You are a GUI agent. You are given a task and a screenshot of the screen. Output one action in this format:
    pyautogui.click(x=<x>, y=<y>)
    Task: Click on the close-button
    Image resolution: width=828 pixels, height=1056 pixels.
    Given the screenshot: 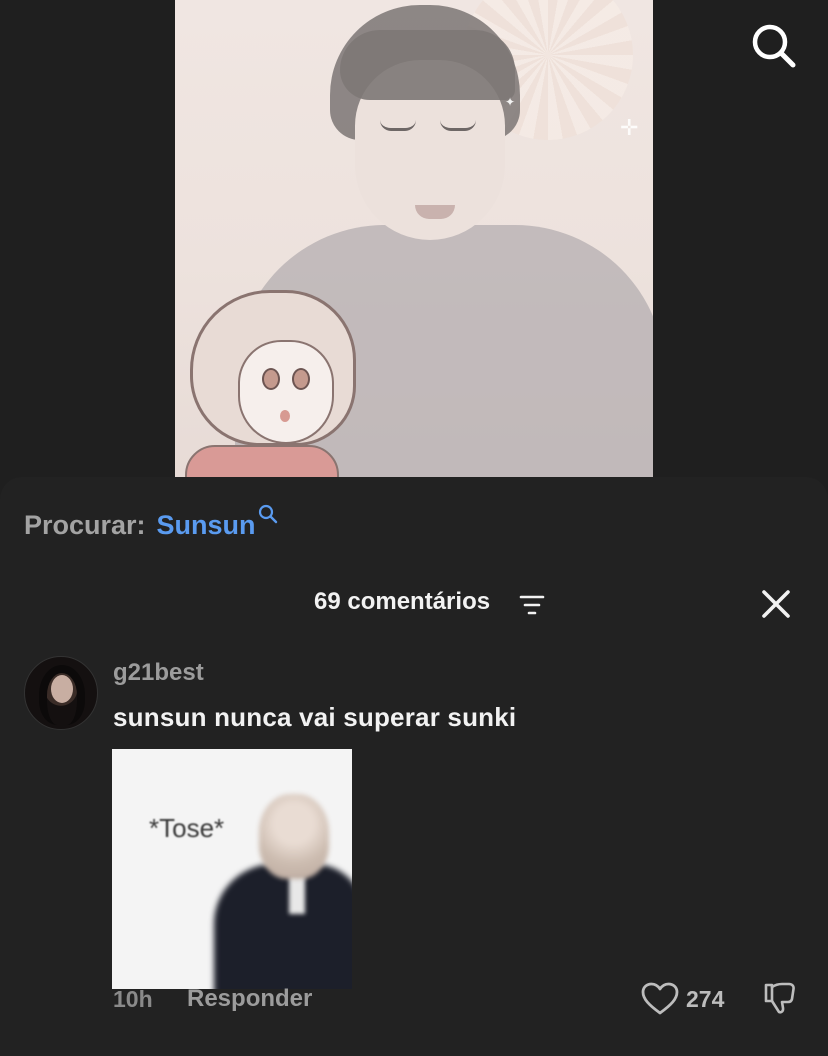 What is the action you would take?
    pyautogui.click(x=776, y=604)
    